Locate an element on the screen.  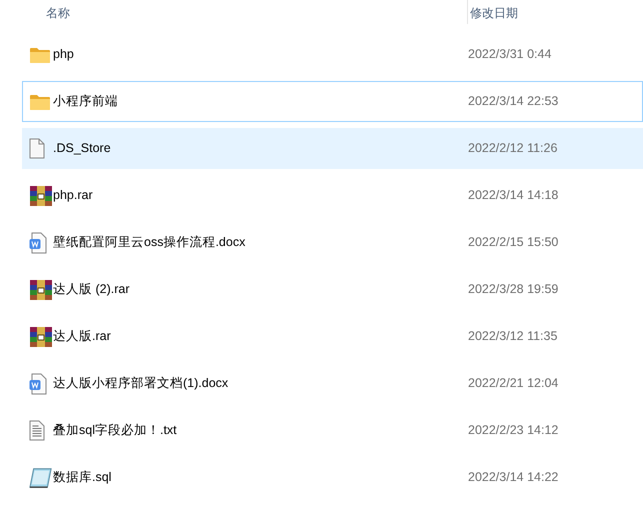
modified-date: 2022/3/12 11:35 is located at coordinates (513, 337).